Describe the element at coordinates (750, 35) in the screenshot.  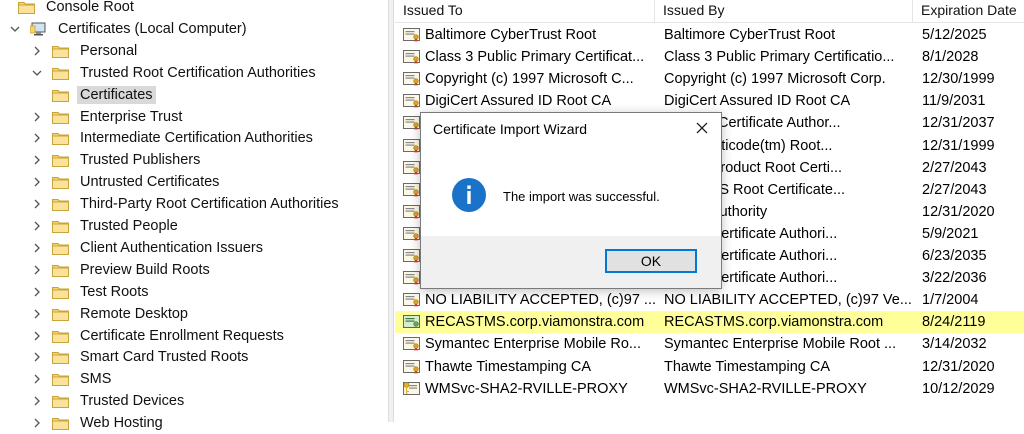
I see `cell-issued-by: Baltimore CyberTrust Root` at that location.